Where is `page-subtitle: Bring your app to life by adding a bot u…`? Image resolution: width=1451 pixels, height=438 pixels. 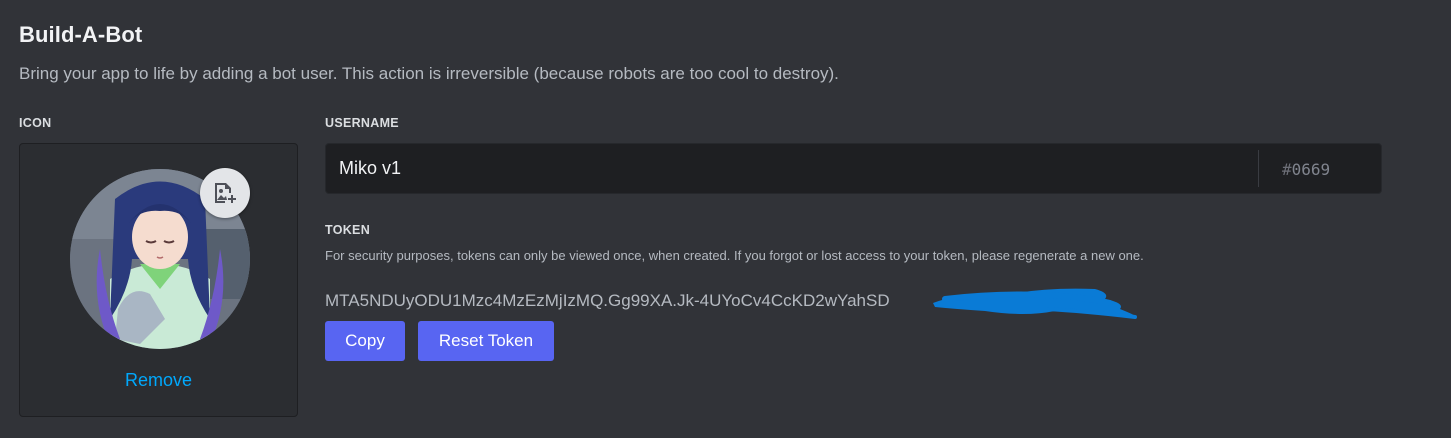
page-subtitle: Bring your app to life by adding a bot u… is located at coordinates (429, 73).